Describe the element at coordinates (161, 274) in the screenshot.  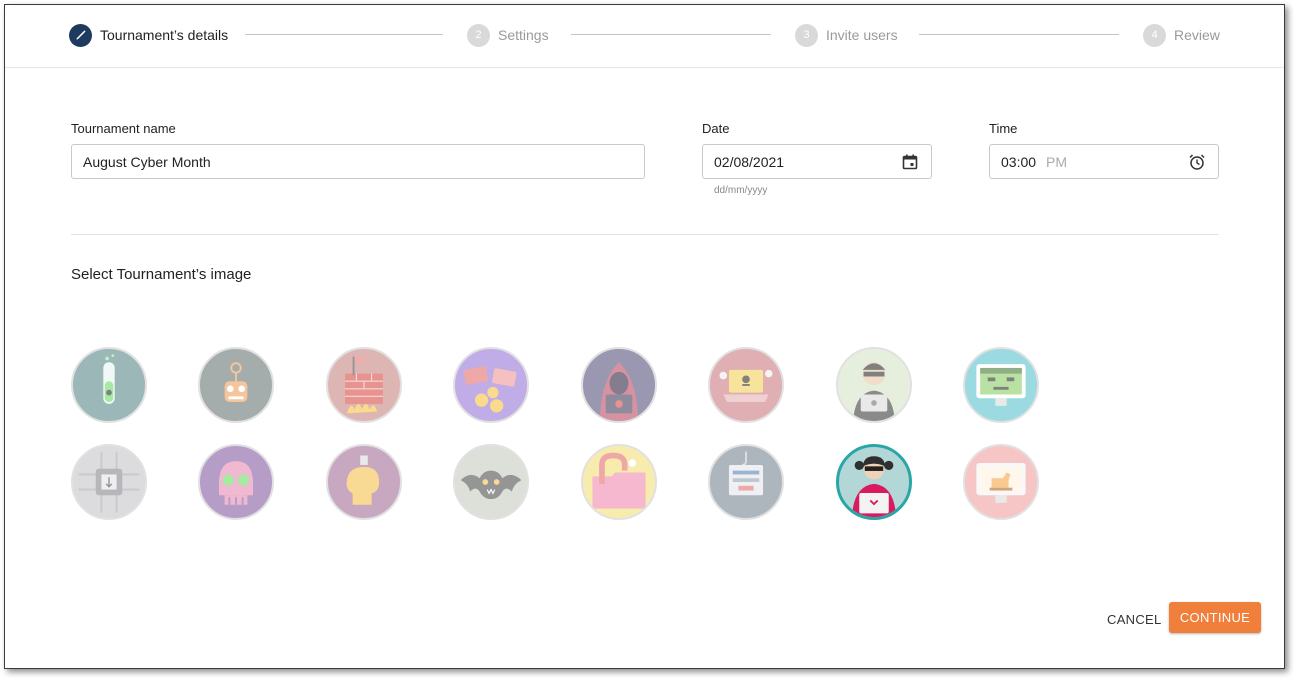
I see `select-image-title: Select Tournament’s image` at that location.